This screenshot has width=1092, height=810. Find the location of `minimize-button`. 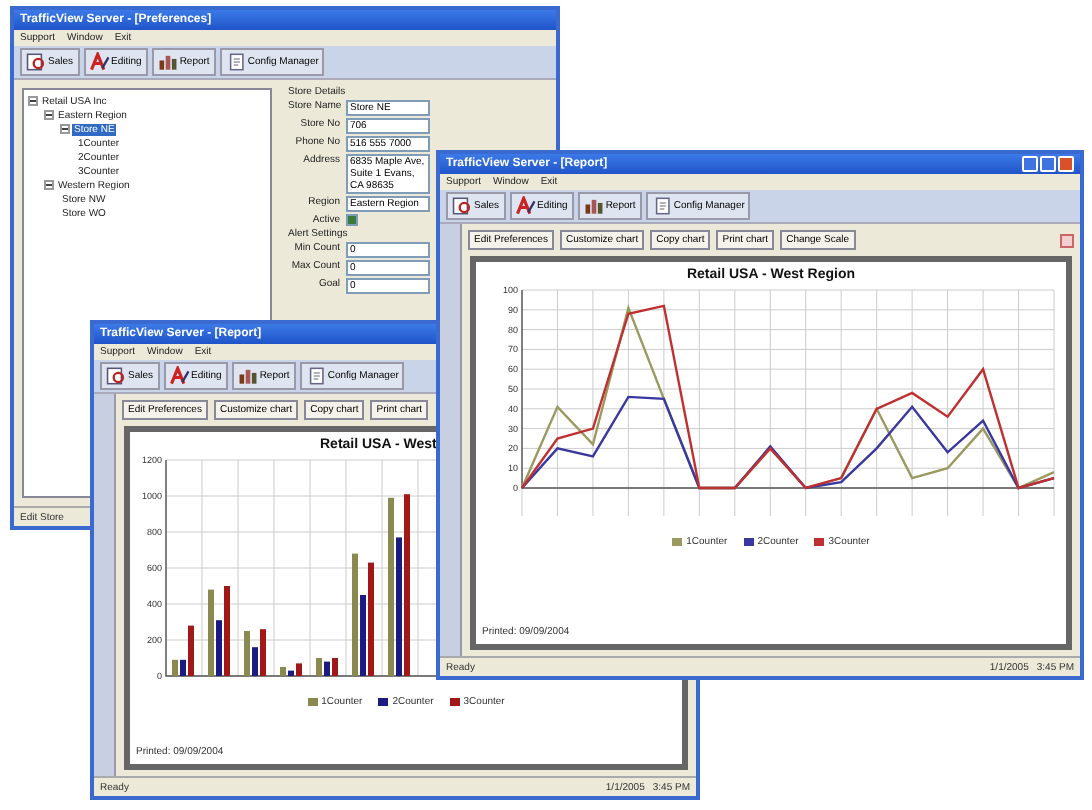

minimize-button is located at coordinates (1030, 164).